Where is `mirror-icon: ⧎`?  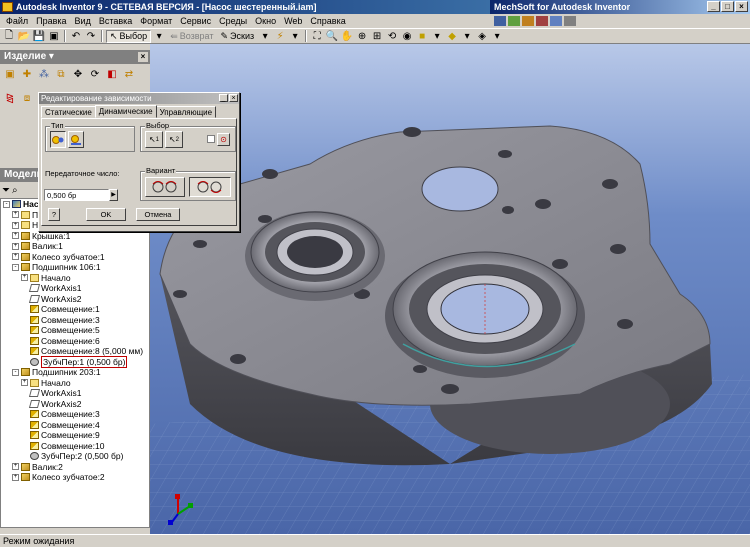 mirror-icon: ⧎ is located at coordinates (10, 99).